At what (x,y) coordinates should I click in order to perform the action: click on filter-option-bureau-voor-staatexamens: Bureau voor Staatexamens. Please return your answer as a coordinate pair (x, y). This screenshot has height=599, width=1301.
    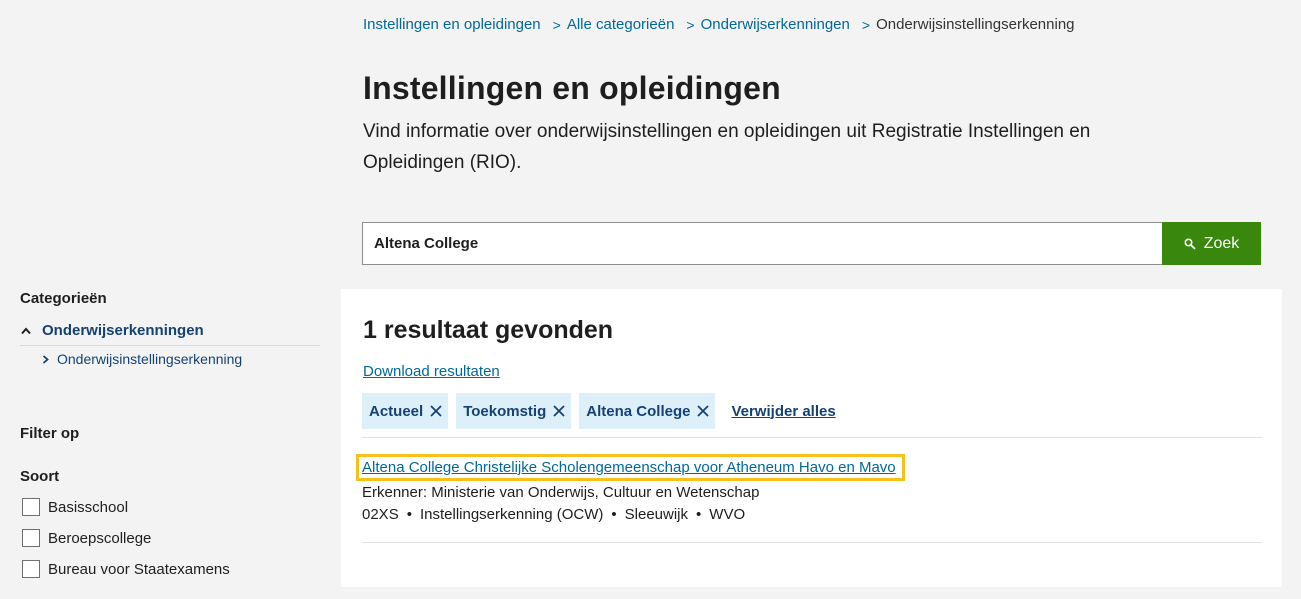
    Looking at the image, I should click on (170, 569).